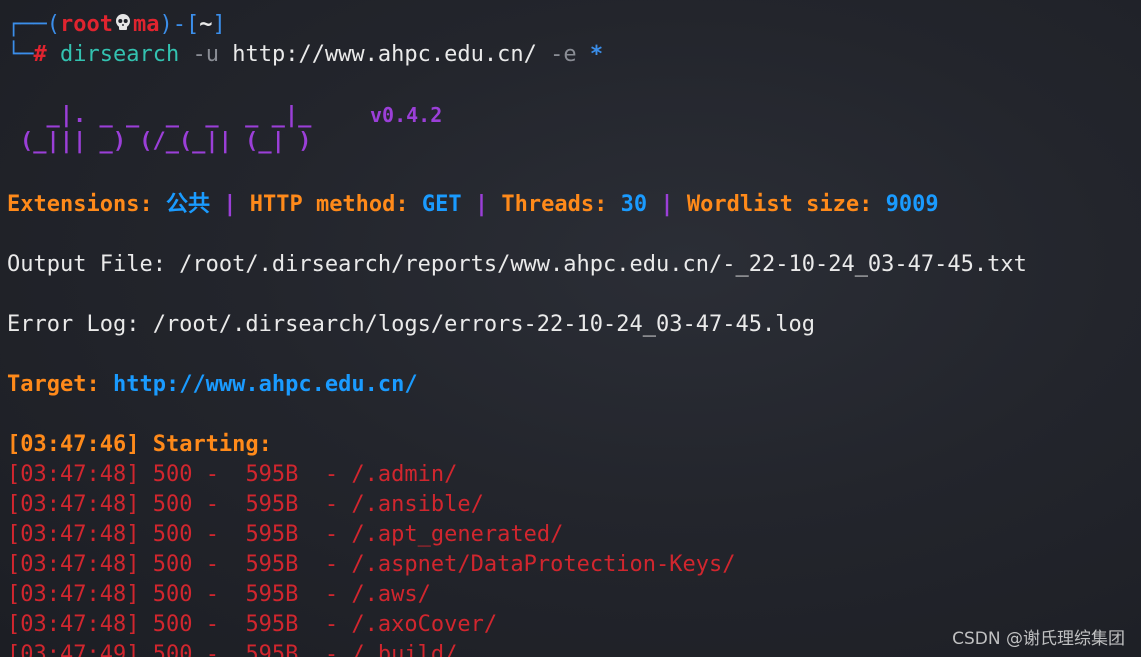 This screenshot has width=1141, height=657. What do you see at coordinates (634, 204) in the screenshot?
I see `threads-value: 30` at bounding box center [634, 204].